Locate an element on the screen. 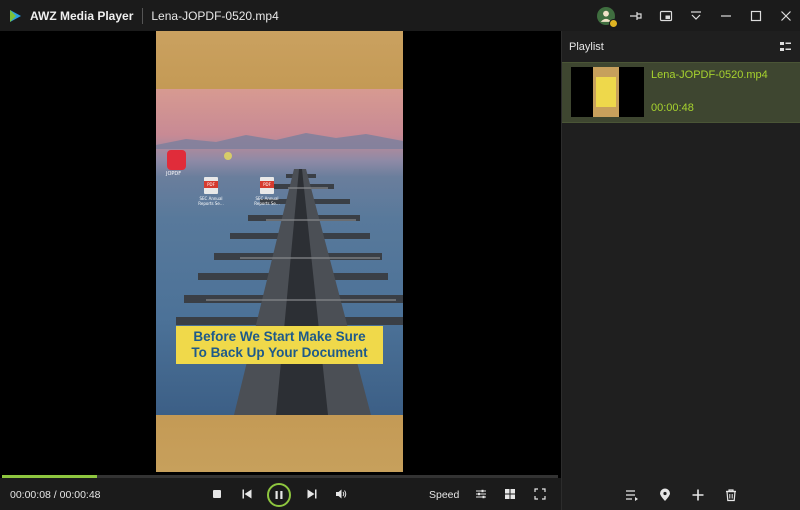  menu-dropdown-icon is located at coordinates (696, 15).